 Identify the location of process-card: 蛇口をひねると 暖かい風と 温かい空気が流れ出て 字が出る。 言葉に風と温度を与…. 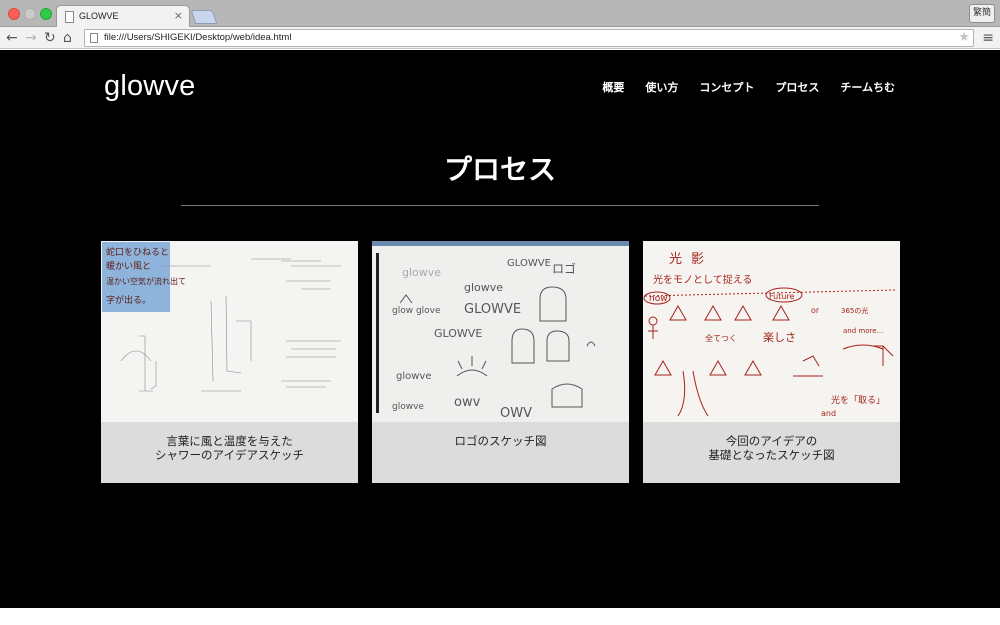
(229, 362).